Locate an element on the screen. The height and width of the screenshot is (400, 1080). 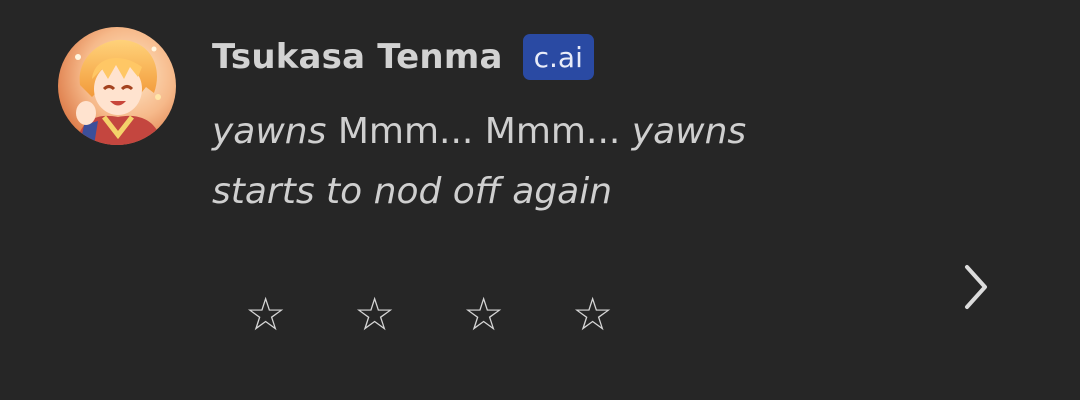
next-response-button is located at coordinates (977, 287).